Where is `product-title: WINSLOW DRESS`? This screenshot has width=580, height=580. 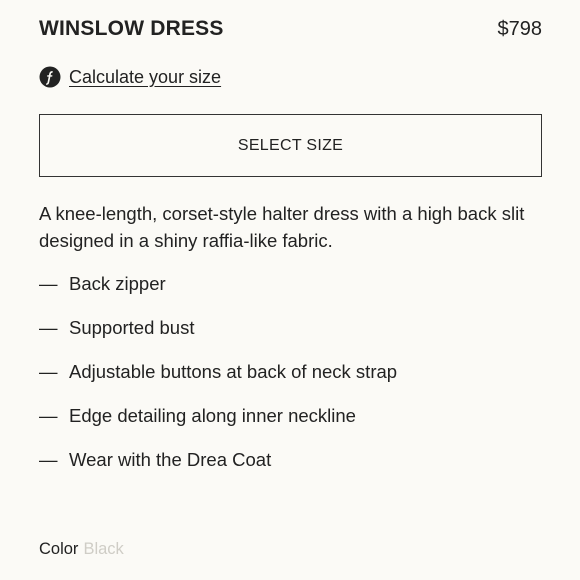 product-title: WINSLOW DRESS is located at coordinates (131, 28).